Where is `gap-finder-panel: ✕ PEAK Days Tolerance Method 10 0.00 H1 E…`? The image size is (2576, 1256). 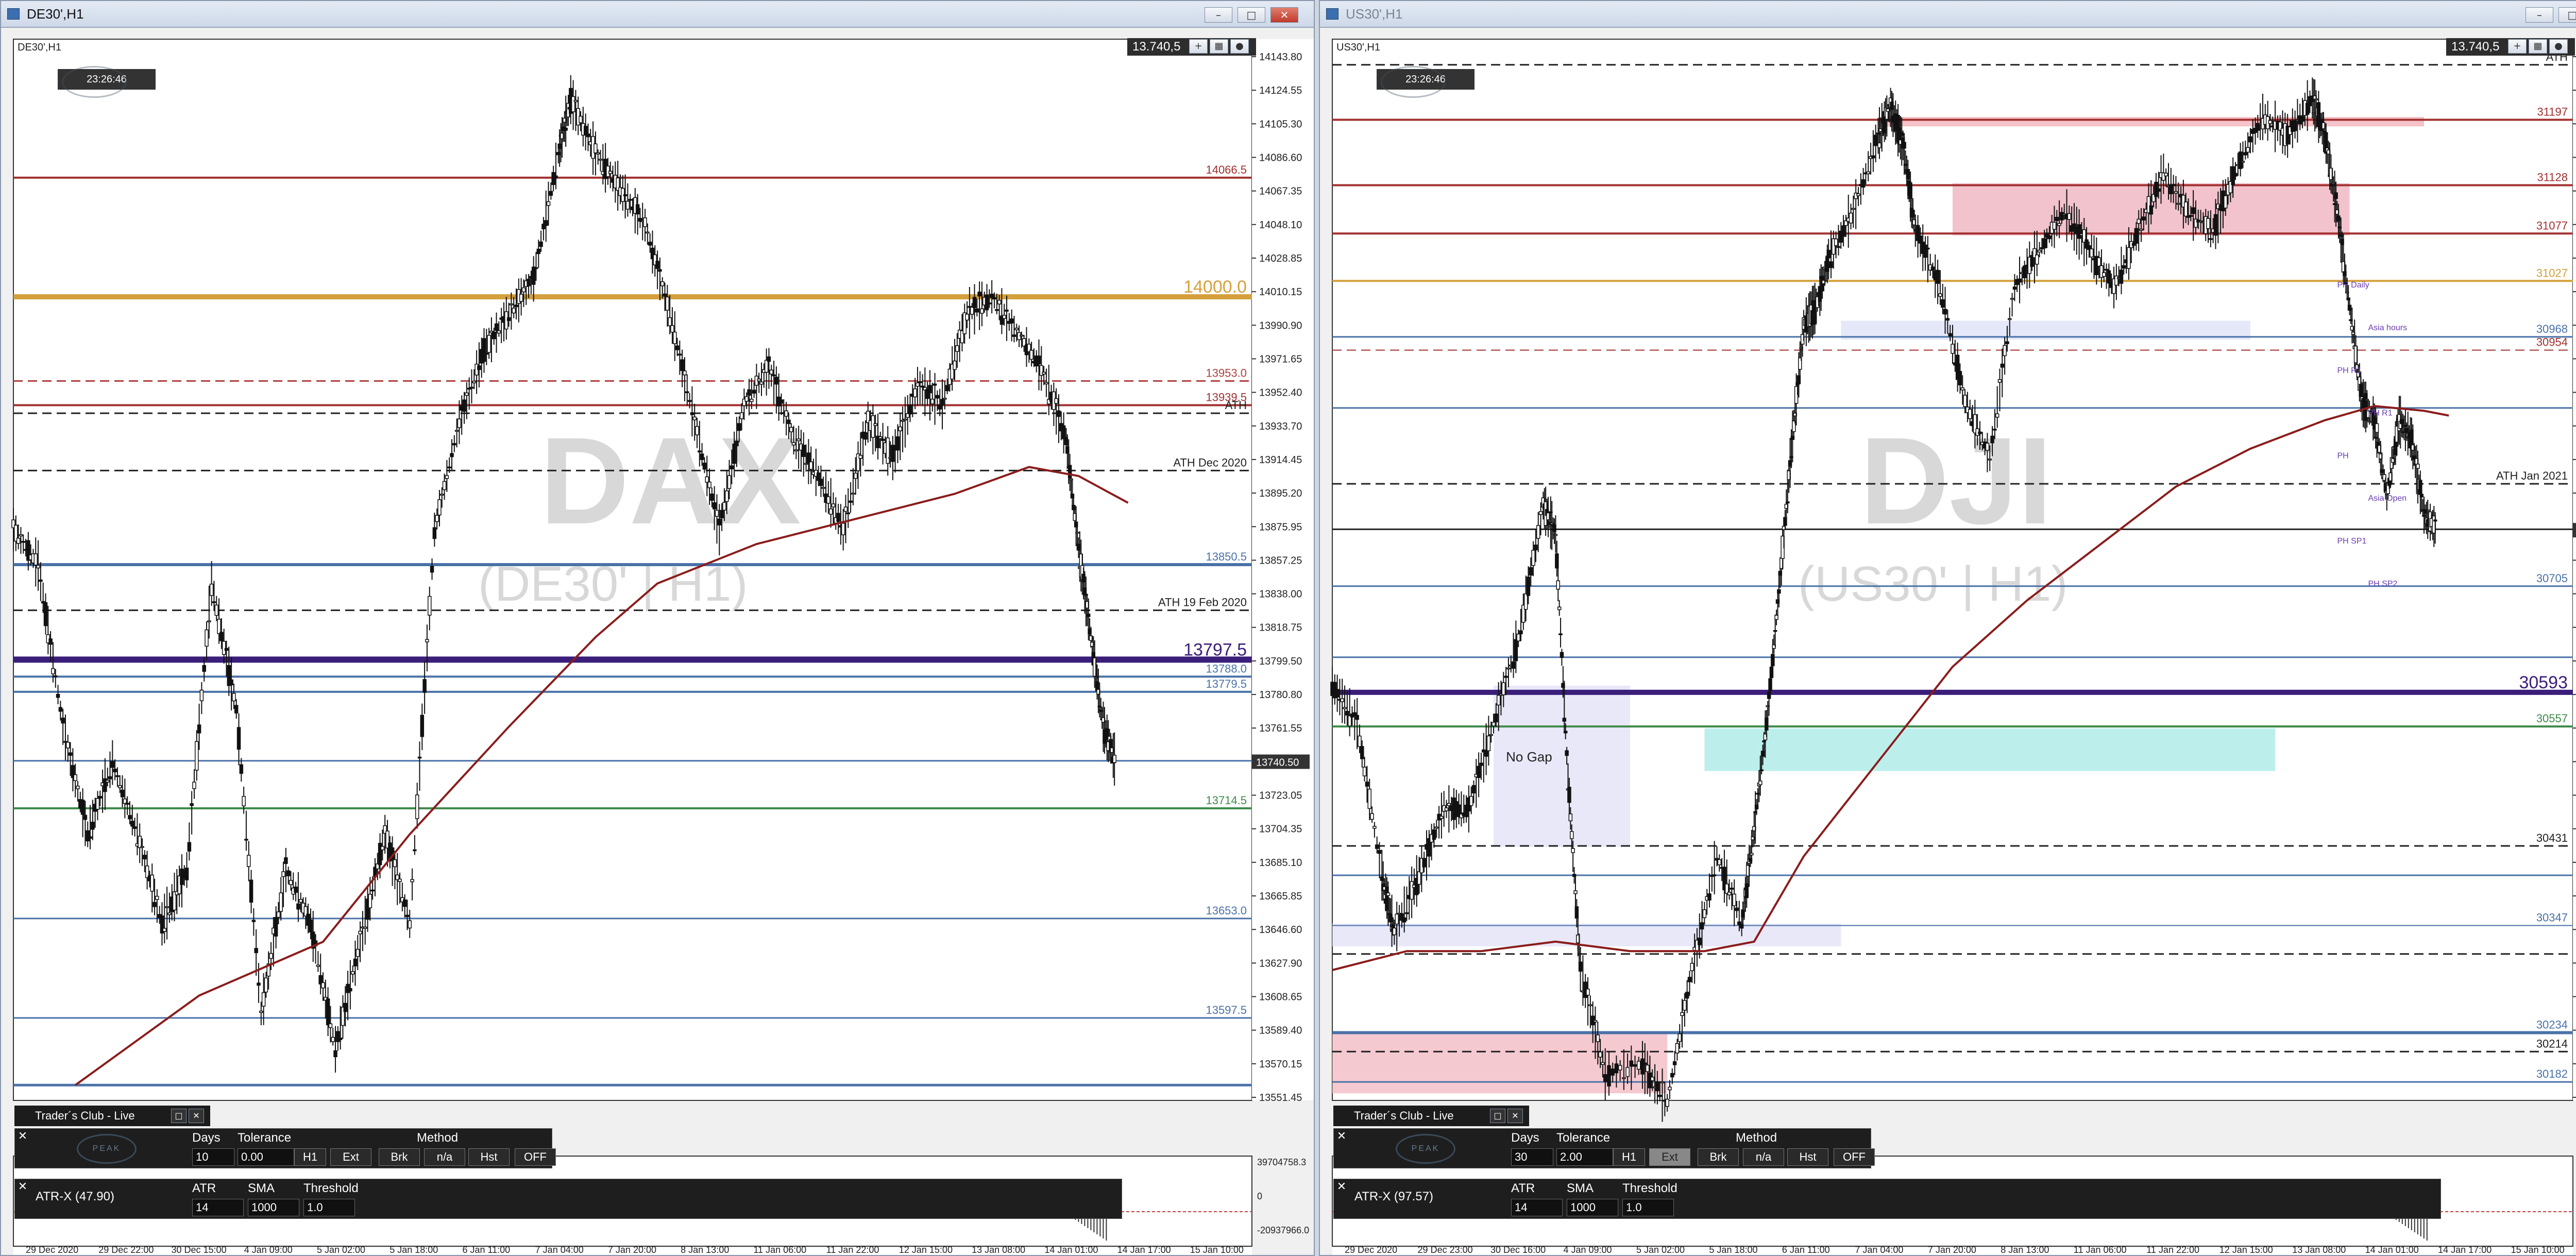 gap-finder-panel: ✕ PEAK Days Tolerance Method 10 0.00 H1 E… is located at coordinates (285, 1148).